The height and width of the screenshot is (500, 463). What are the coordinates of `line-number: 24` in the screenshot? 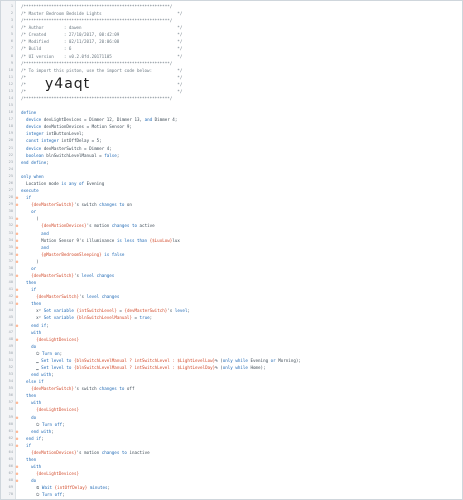 It's located at (10, 168).